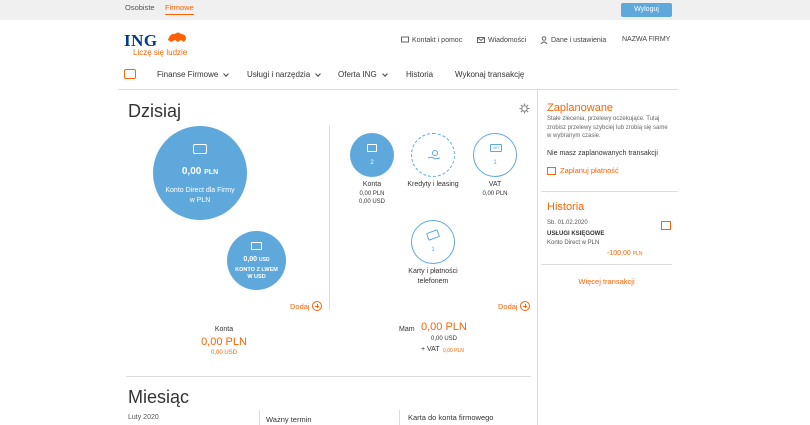 This screenshot has height=425, width=810. I want to click on nav-label: Historia, so click(420, 74).